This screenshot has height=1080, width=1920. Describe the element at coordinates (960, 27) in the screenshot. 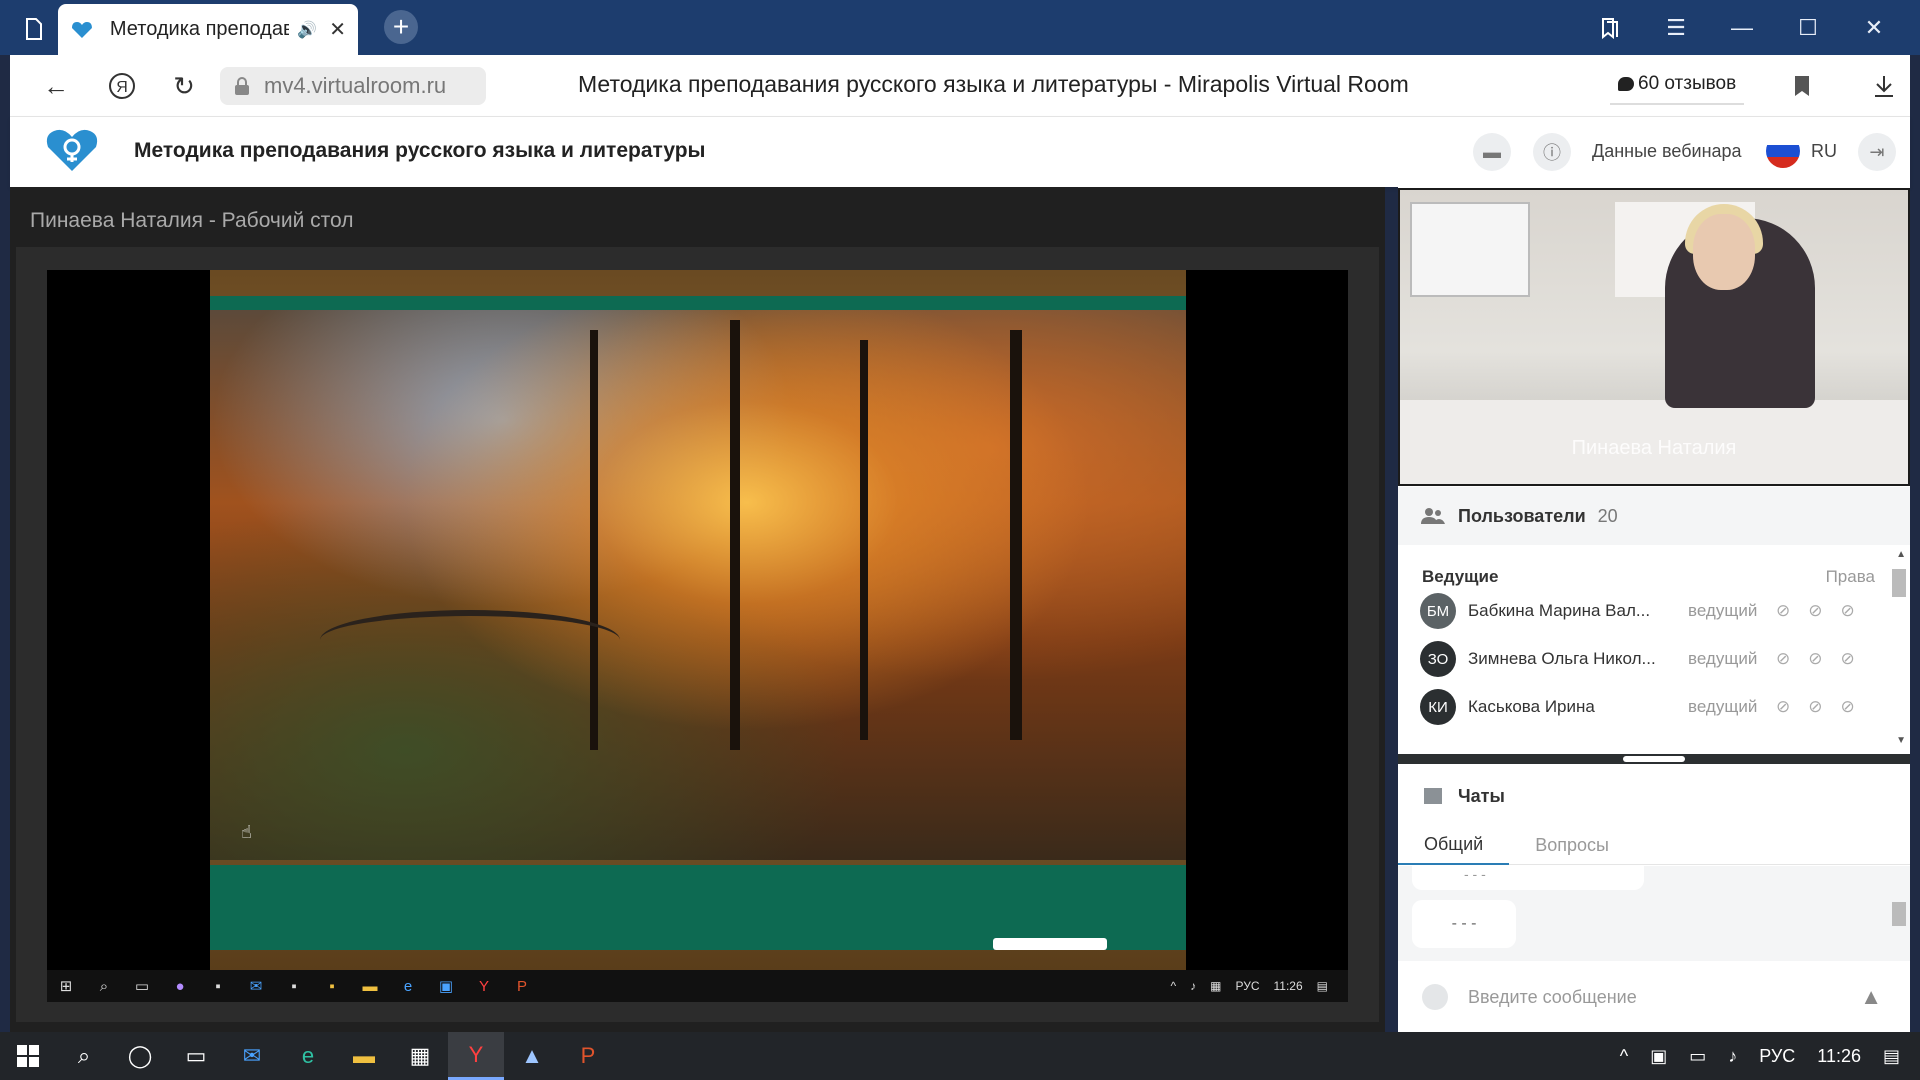

I see `browser-tabstrip: Методика преподав 🔊 ✕ + ☰ — ☐ ✕` at that location.